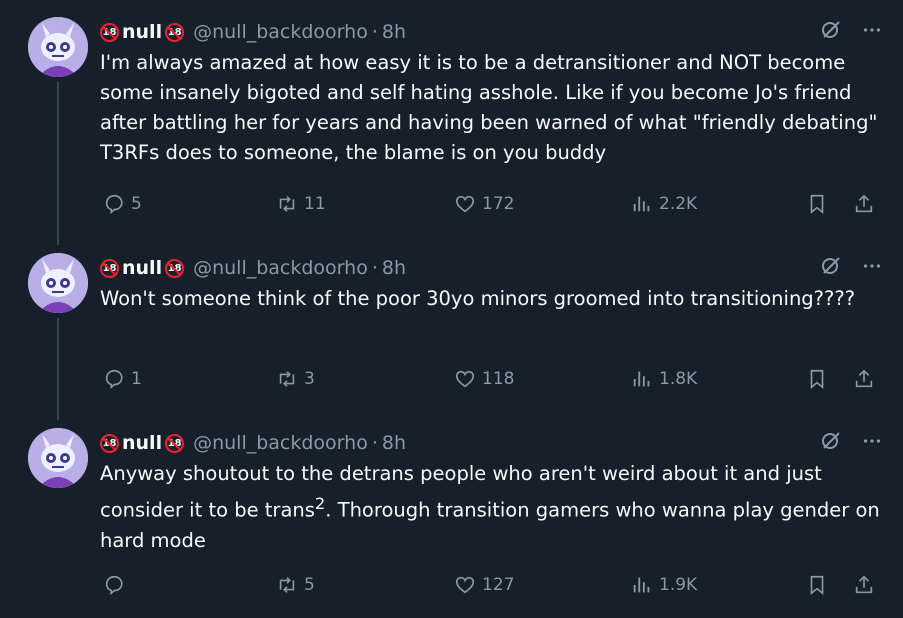  What do you see at coordinates (301, 204) in the screenshot?
I see `repost-button: 11` at bounding box center [301, 204].